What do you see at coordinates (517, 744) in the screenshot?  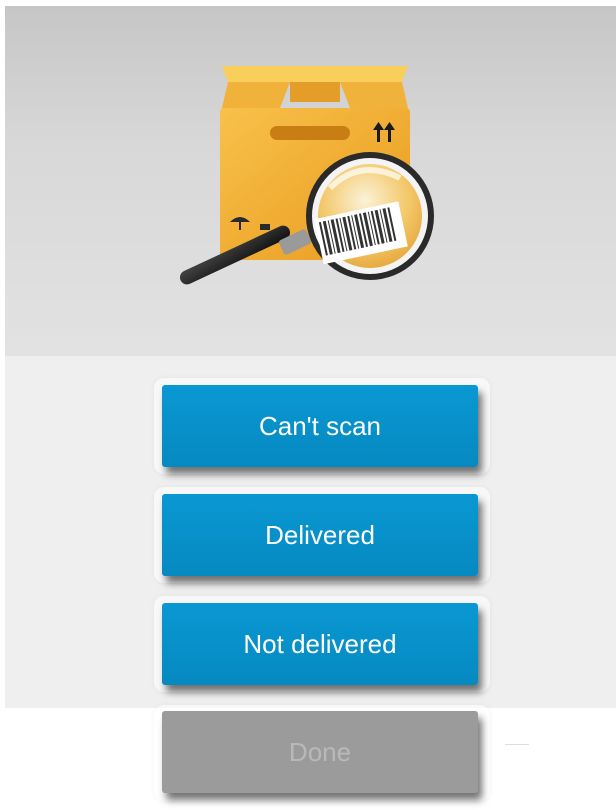 I see `divider-mark` at bounding box center [517, 744].